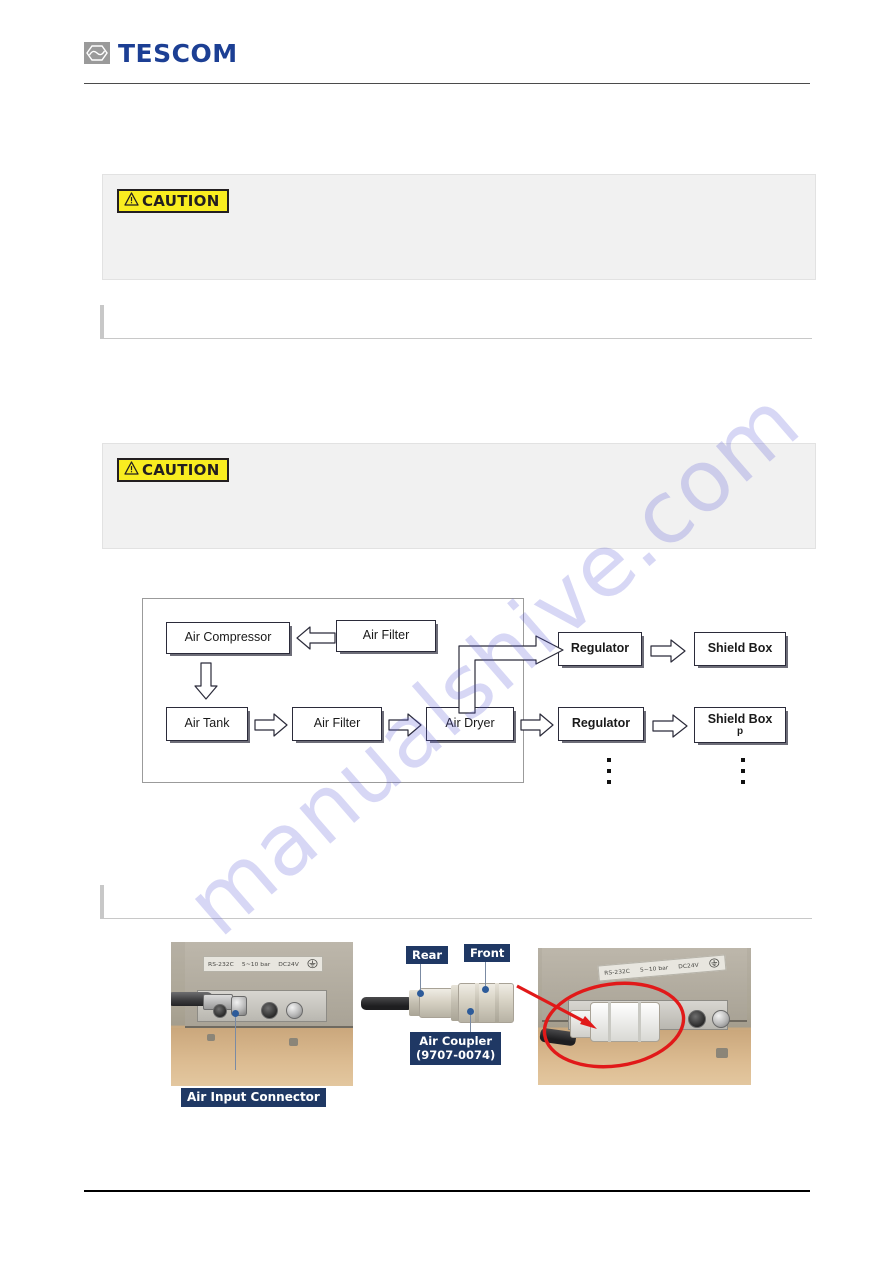  Describe the element at coordinates (670, 726) in the screenshot. I see `arrow-right-regulator2-to-shieldbox2` at that location.